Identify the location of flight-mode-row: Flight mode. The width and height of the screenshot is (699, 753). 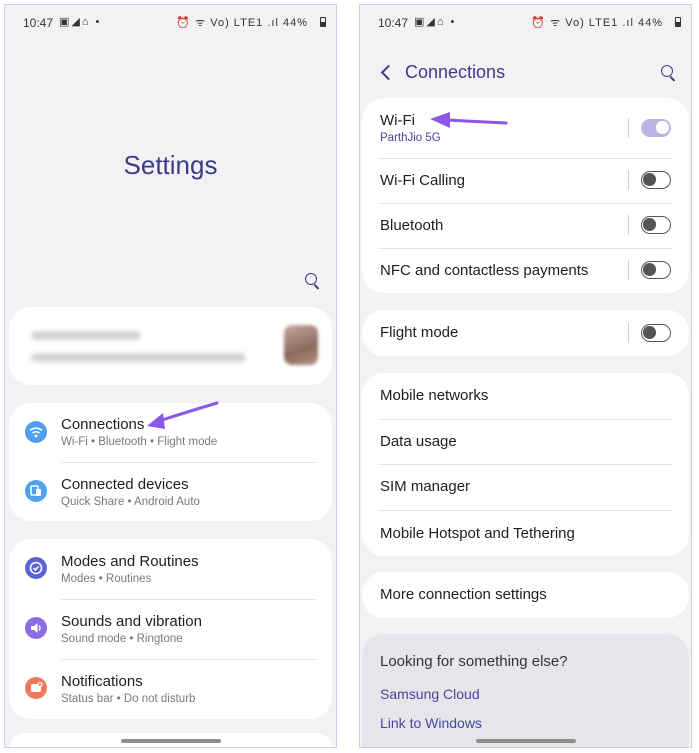
(525, 333).